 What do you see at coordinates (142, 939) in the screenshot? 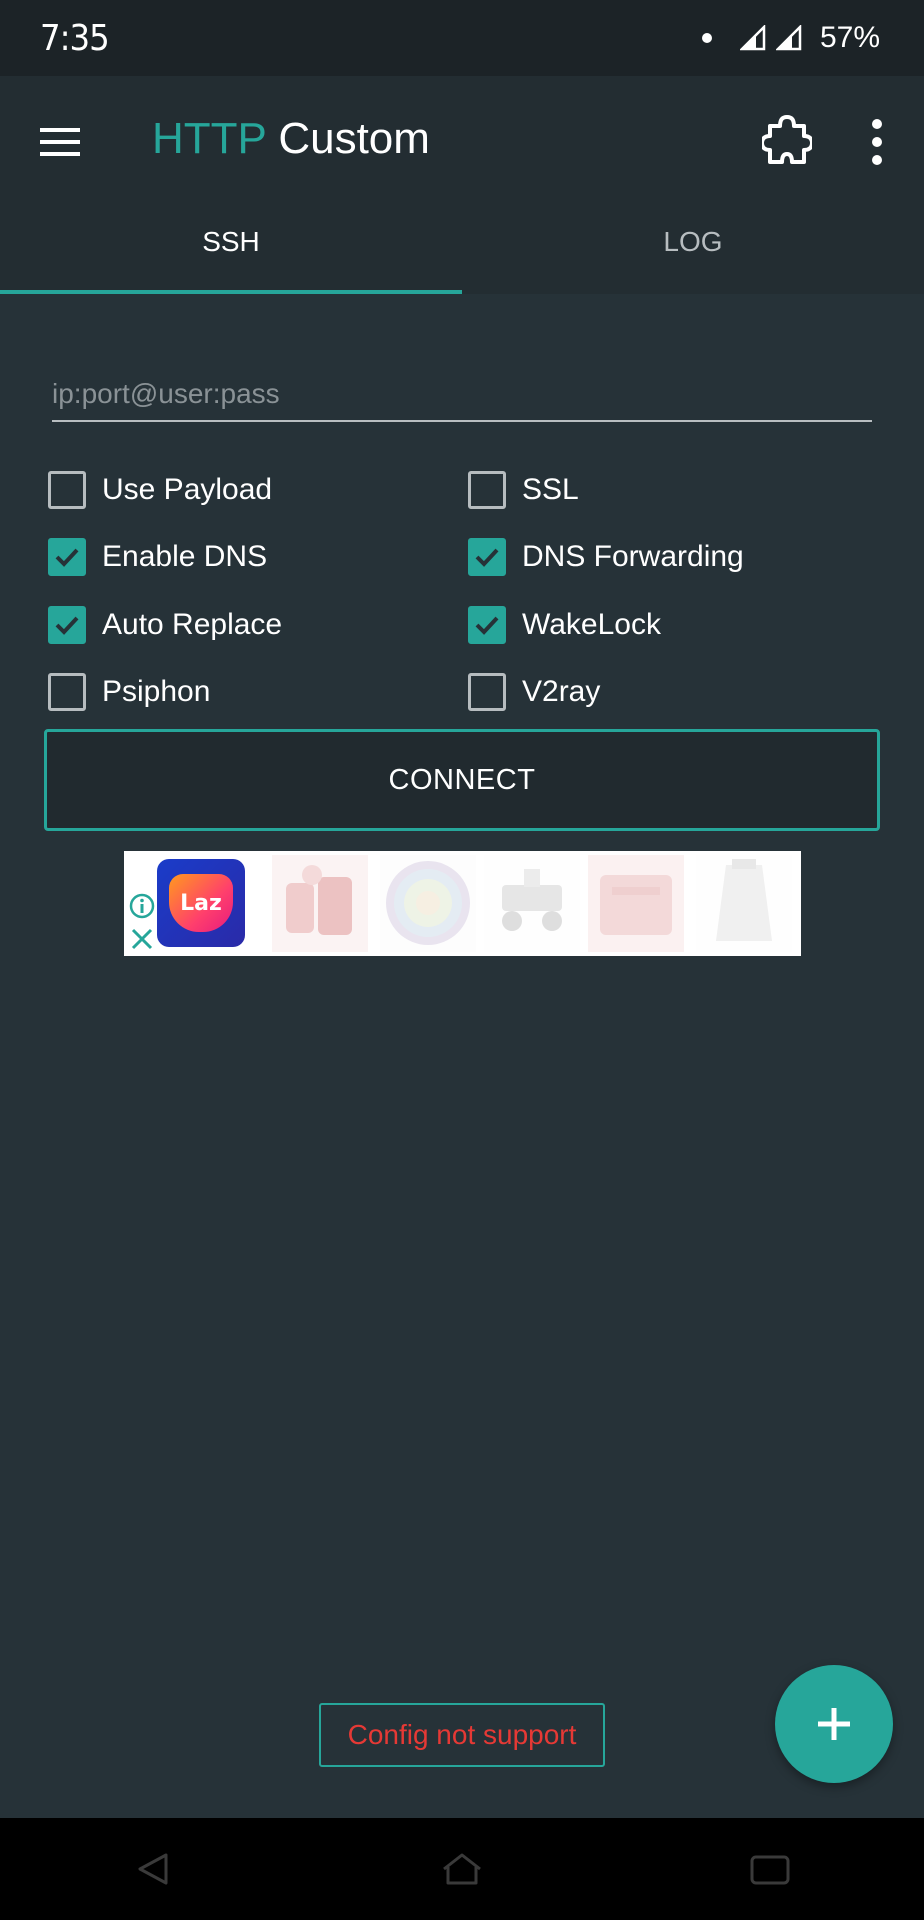
I see `close-icon` at bounding box center [142, 939].